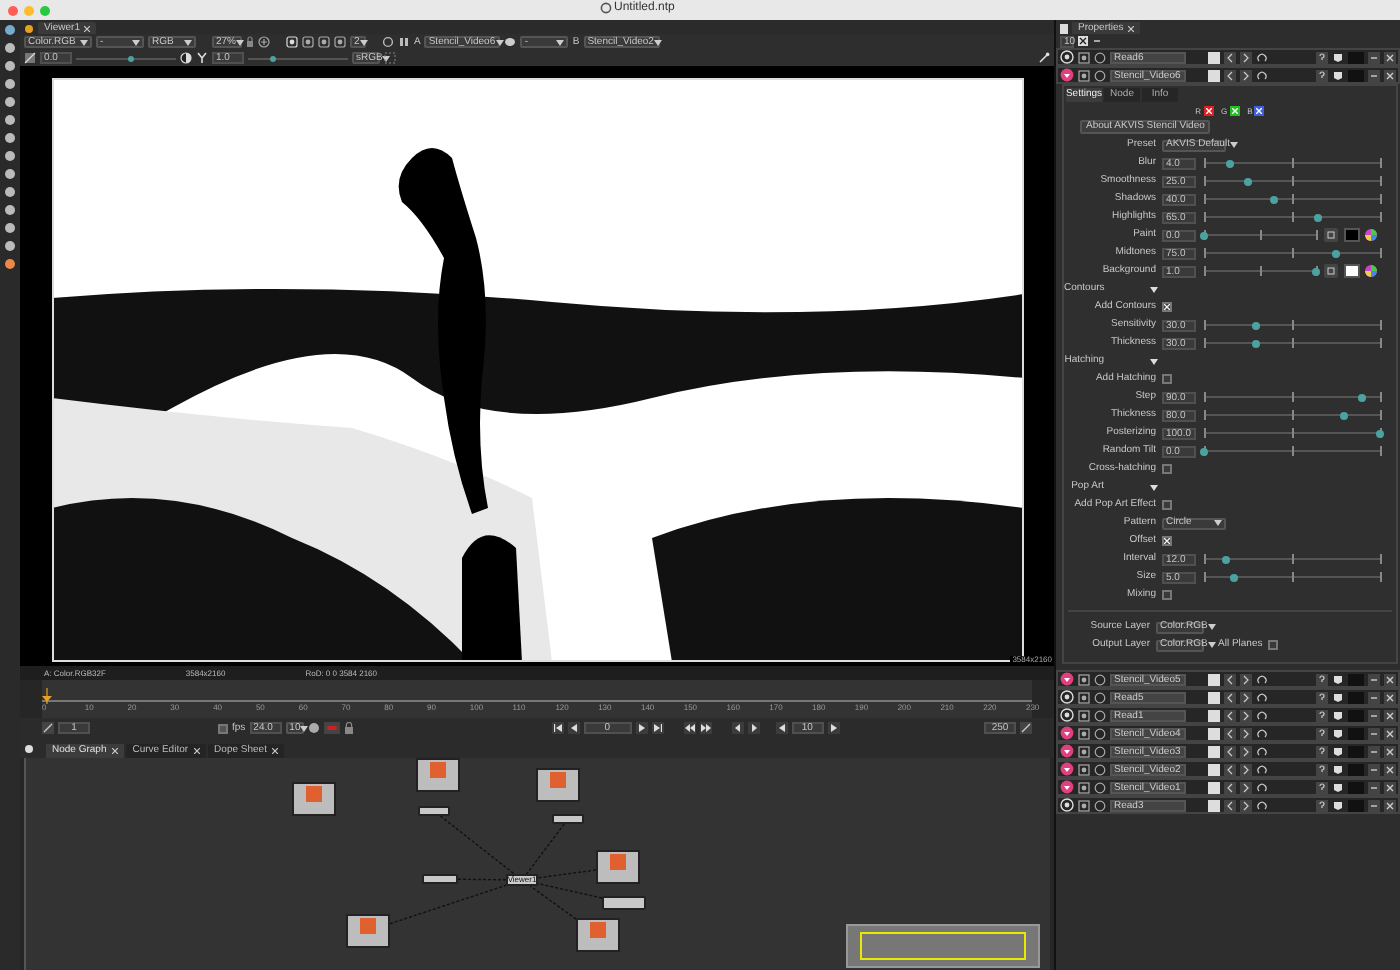 This screenshot has height=970, width=1400. What do you see at coordinates (298, 58) in the screenshot?
I see `gamma-slider` at bounding box center [298, 58].